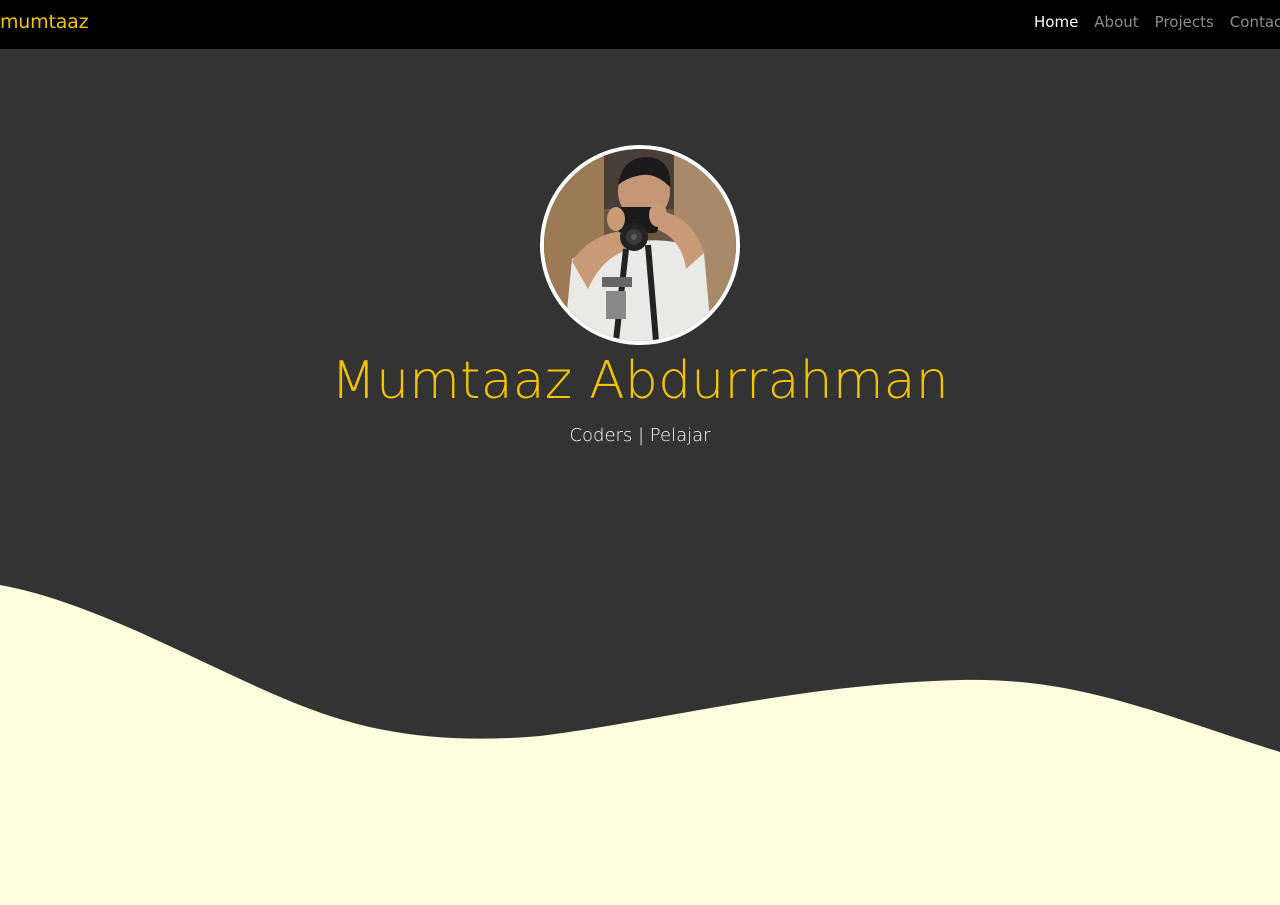  What do you see at coordinates (640, 24) in the screenshot?
I see `navbar: mumtaaz Home About Projects Contact` at bounding box center [640, 24].